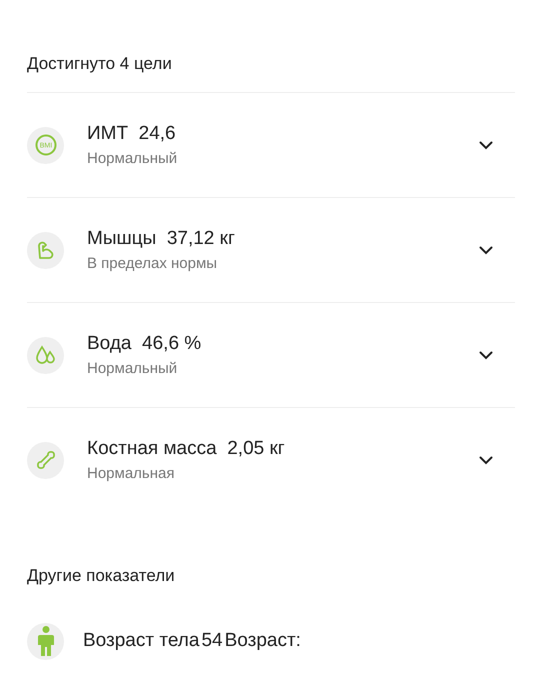  Describe the element at coordinates (46, 641) in the screenshot. I see `person-icon` at that location.